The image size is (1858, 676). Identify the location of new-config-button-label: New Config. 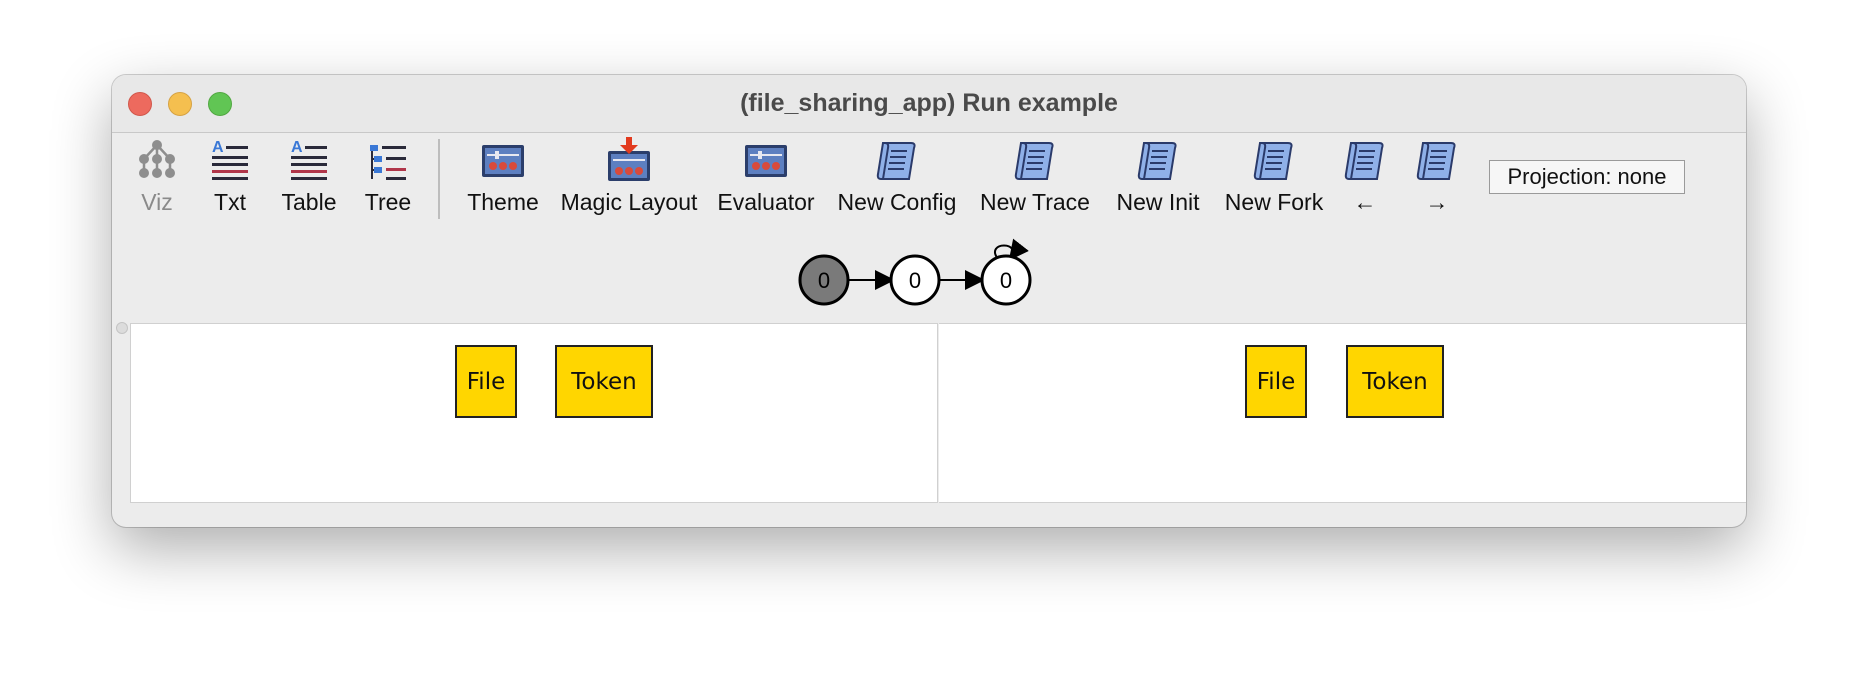
(897, 202).